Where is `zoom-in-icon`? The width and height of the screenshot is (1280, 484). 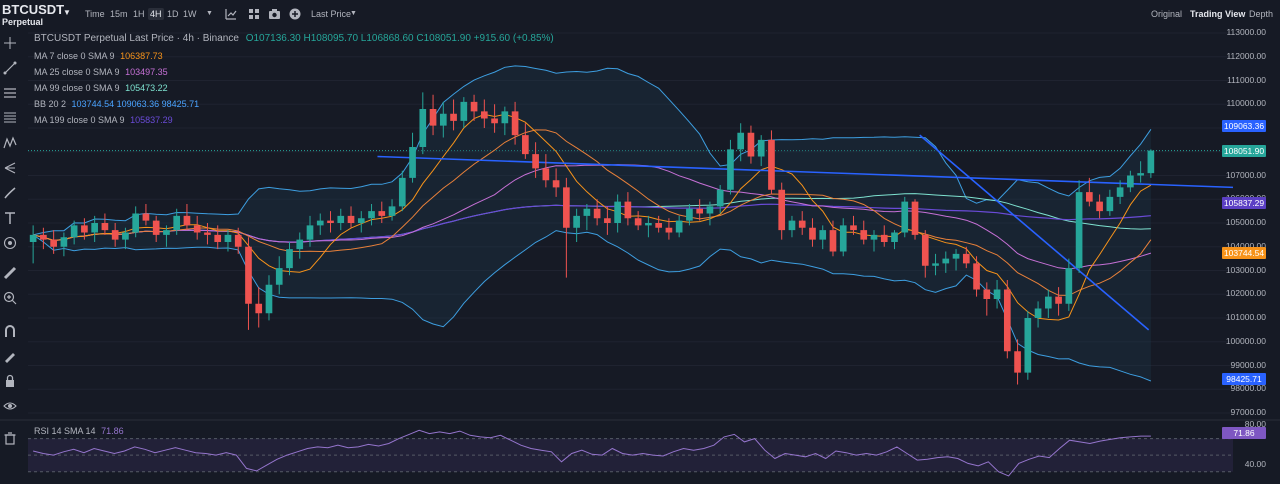 zoom-in-icon is located at coordinates (10, 298).